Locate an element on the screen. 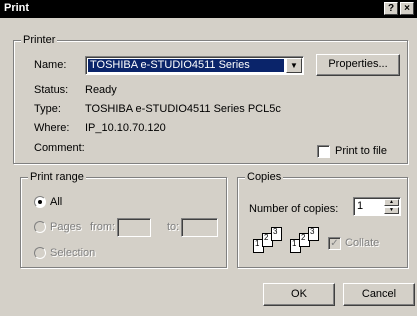 The height and width of the screenshot is (316, 417). spinner-arrows: ▲ ▼ is located at coordinates (391, 206).